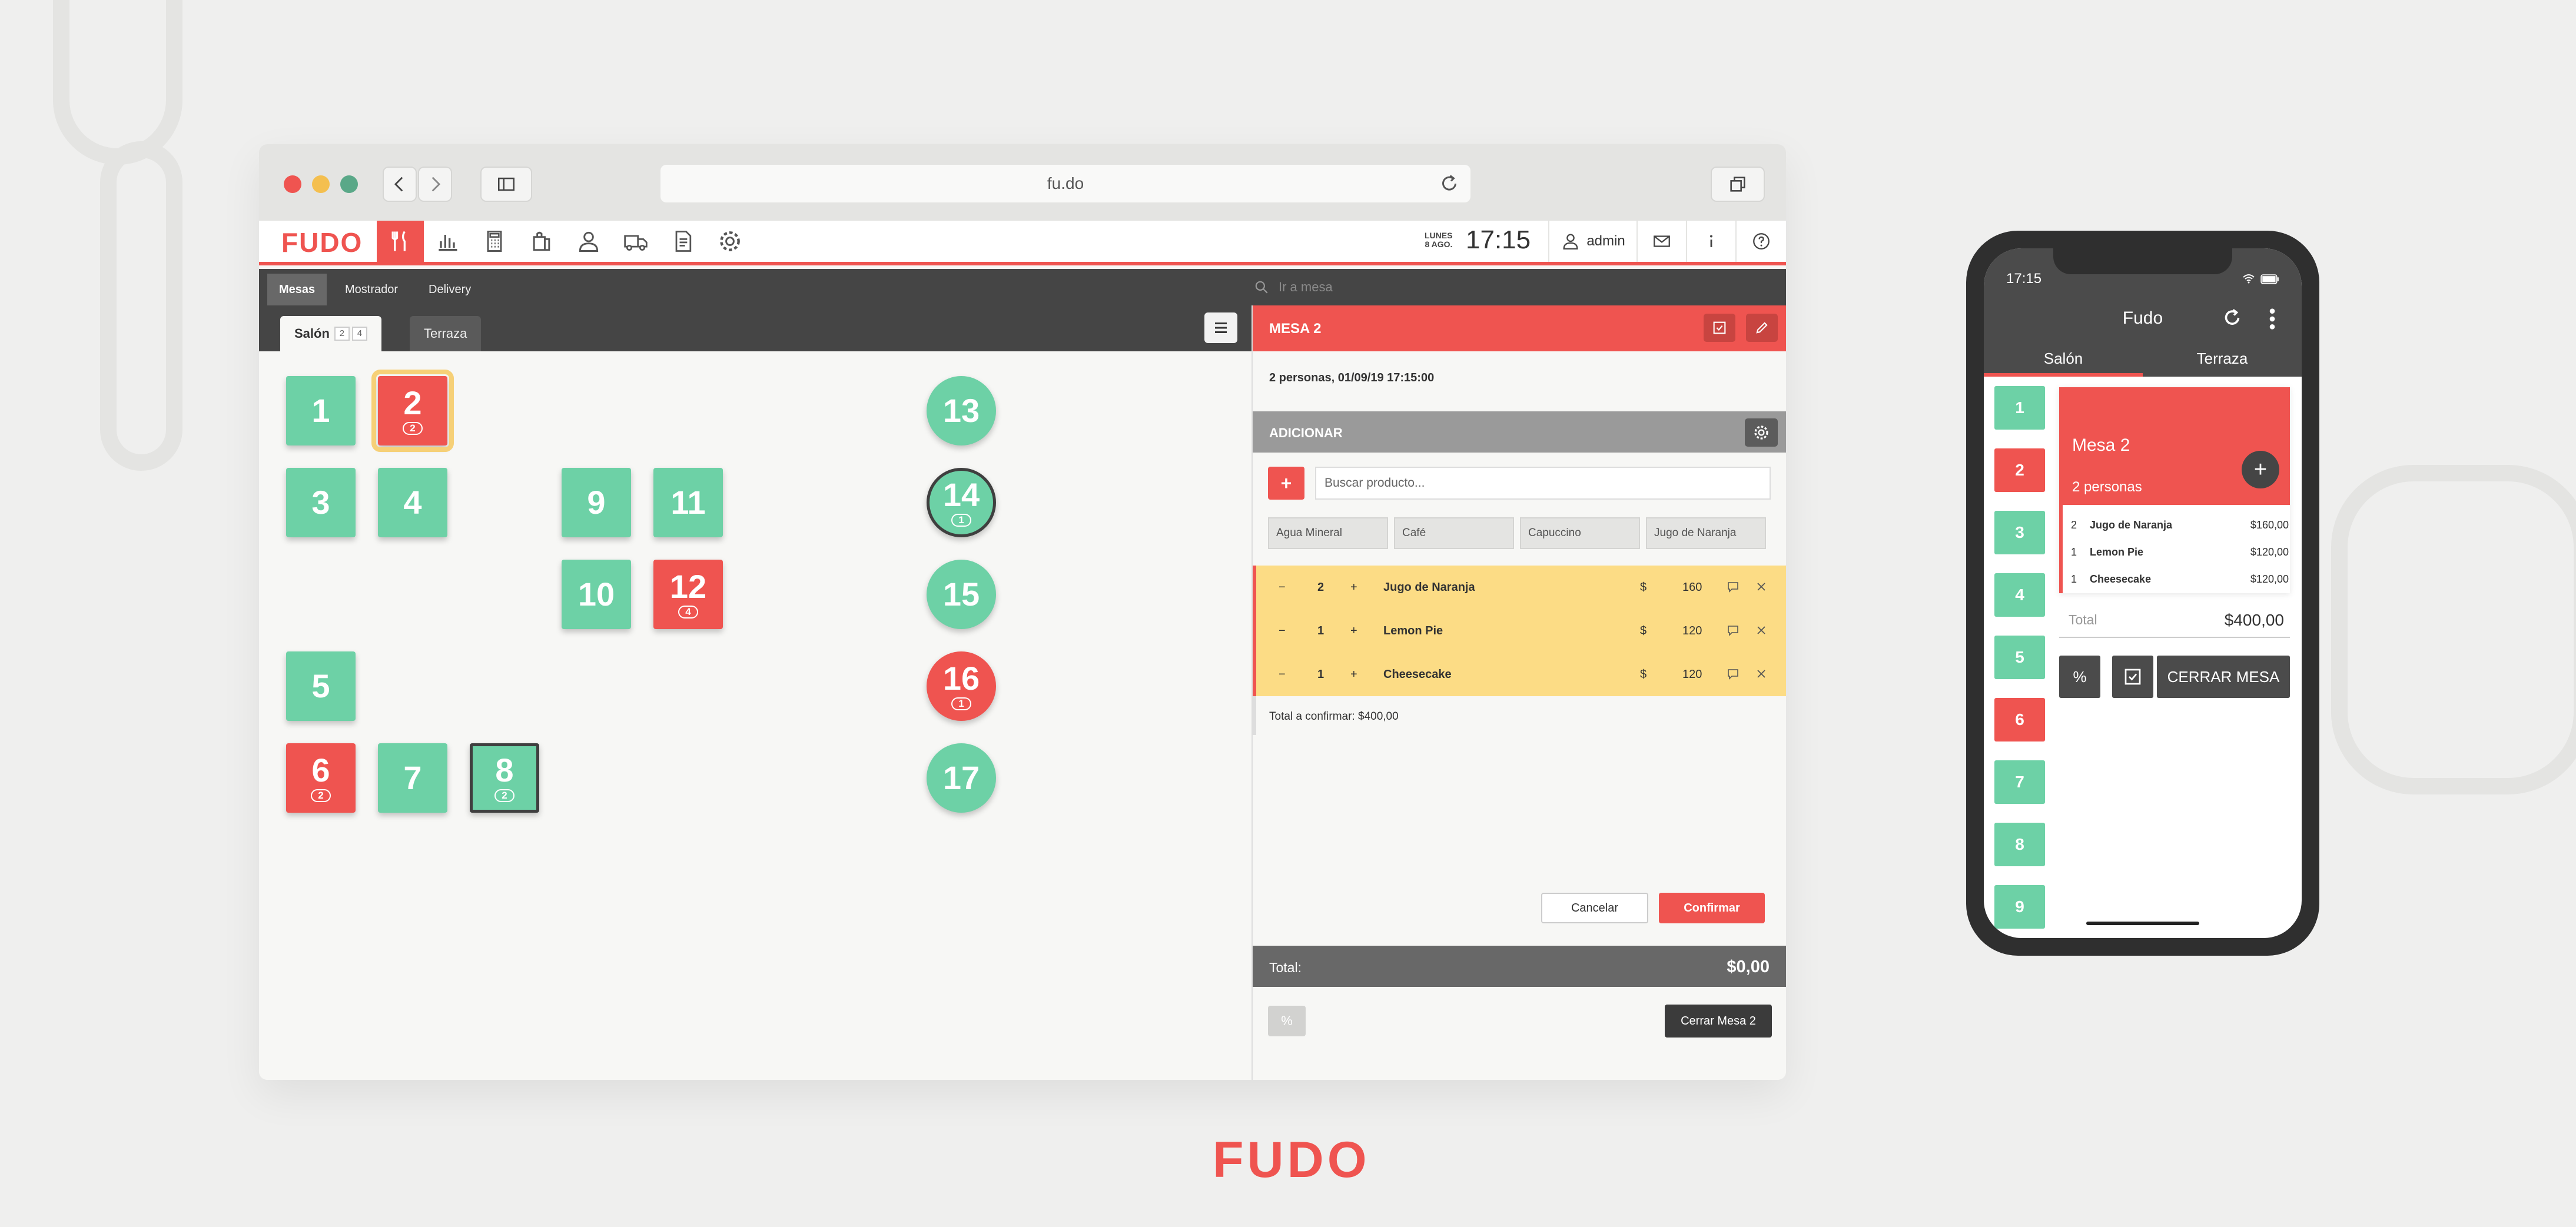 The height and width of the screenshot is (1227, 2576). I want to click on confirm-button: Confirmar, so click(1712, 908).